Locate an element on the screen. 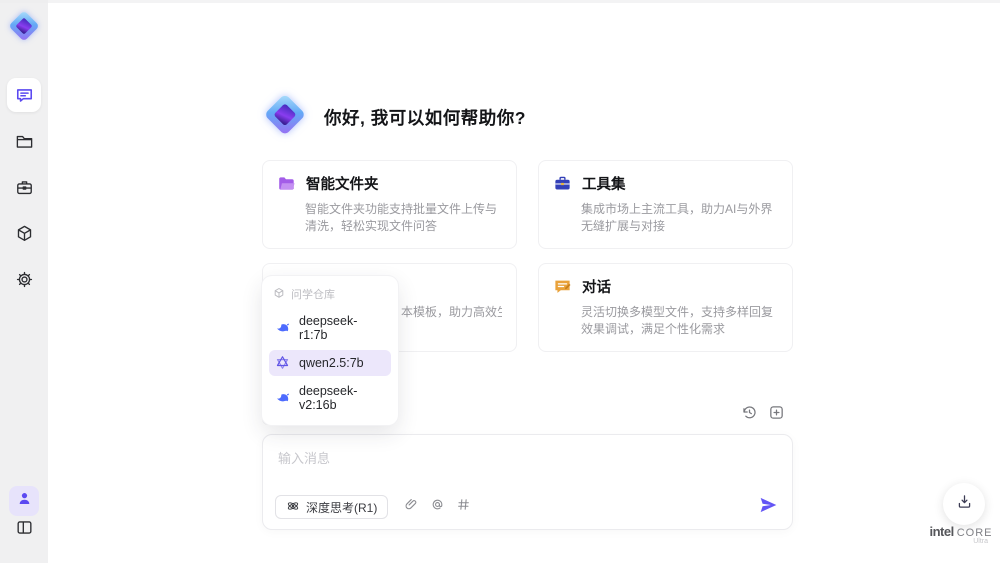 This screenshot has width=1000, height=563. panel-toggle-icon is located at coordinates (24, 530).